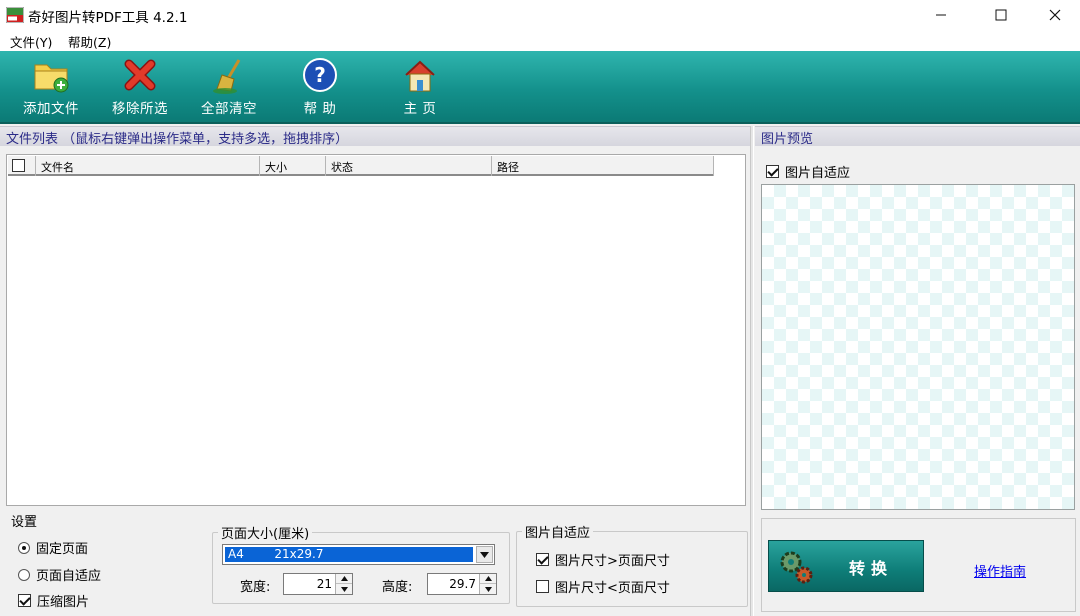  I want to click on width-decrement-button, so click(344, 589).